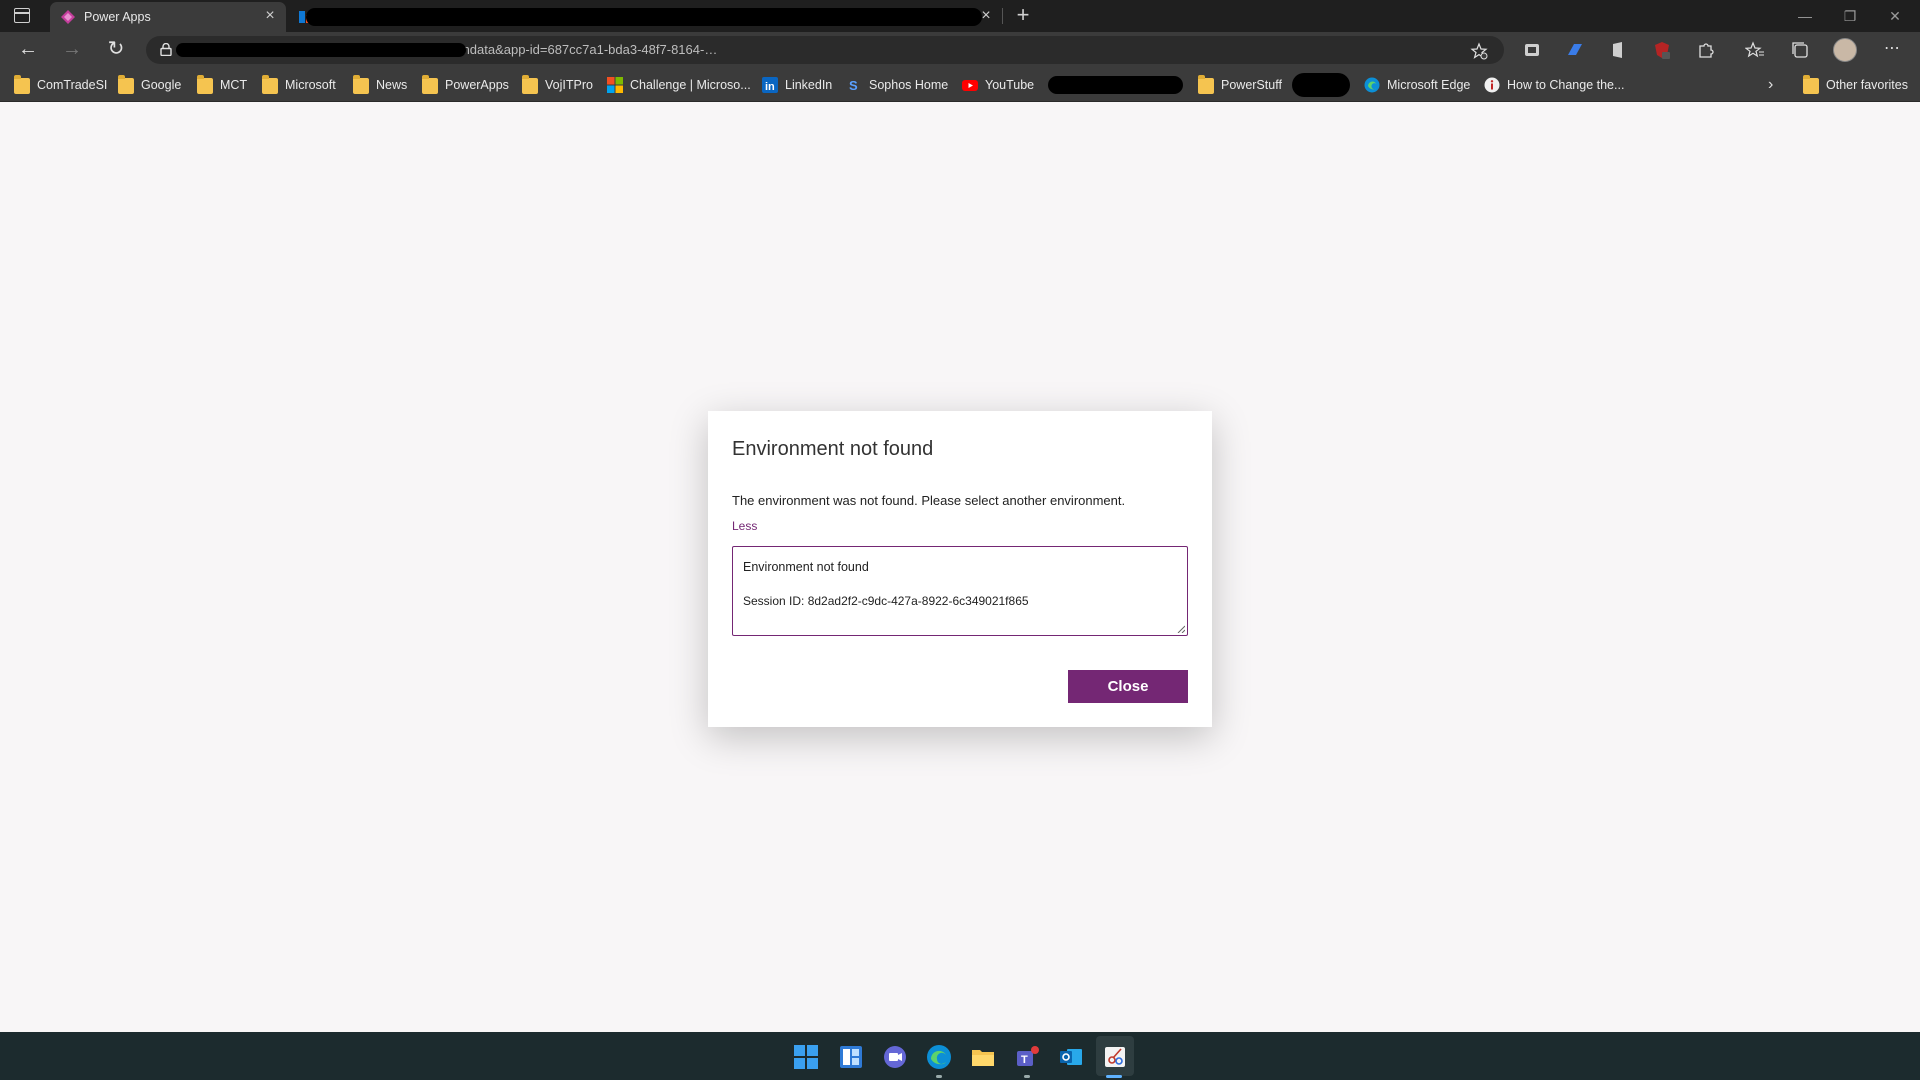 The image size is (1920, 1080). Describe the element at coordinates (983, 1057) in the screenshot. I see `file-explorer-icon` at that location.